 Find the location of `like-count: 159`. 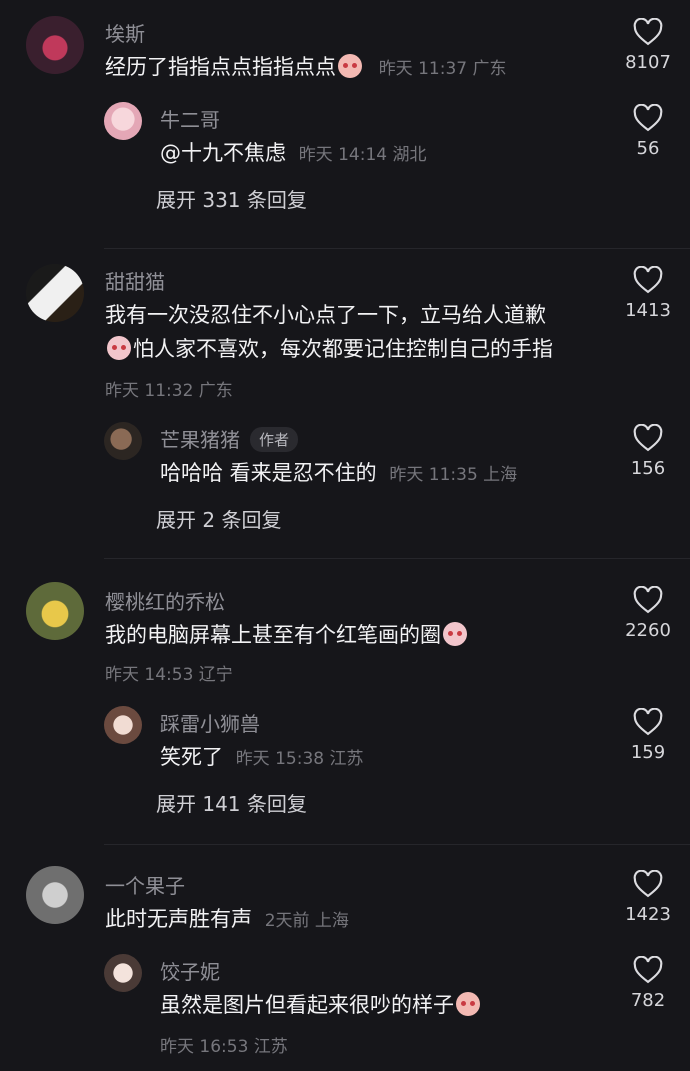

like-count: 159 is located at coordinates (648, 752).